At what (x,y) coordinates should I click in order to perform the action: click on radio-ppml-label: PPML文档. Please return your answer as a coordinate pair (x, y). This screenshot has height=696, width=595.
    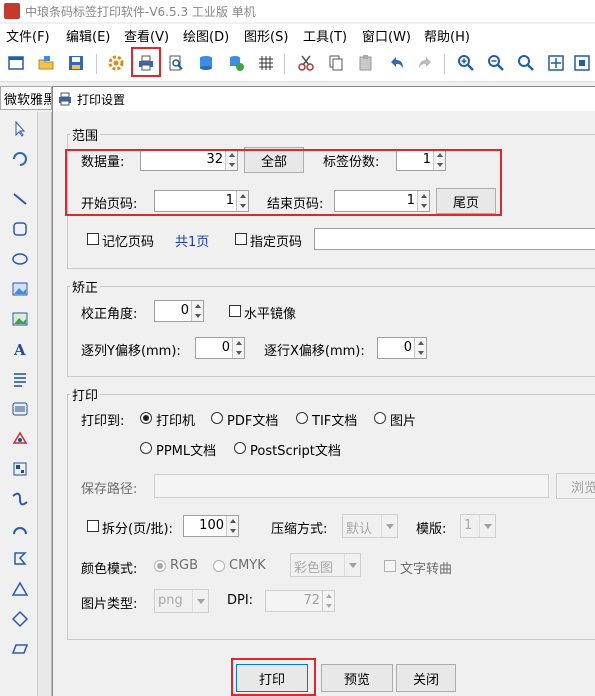
    Looking at the image, I should click on (186, 451).